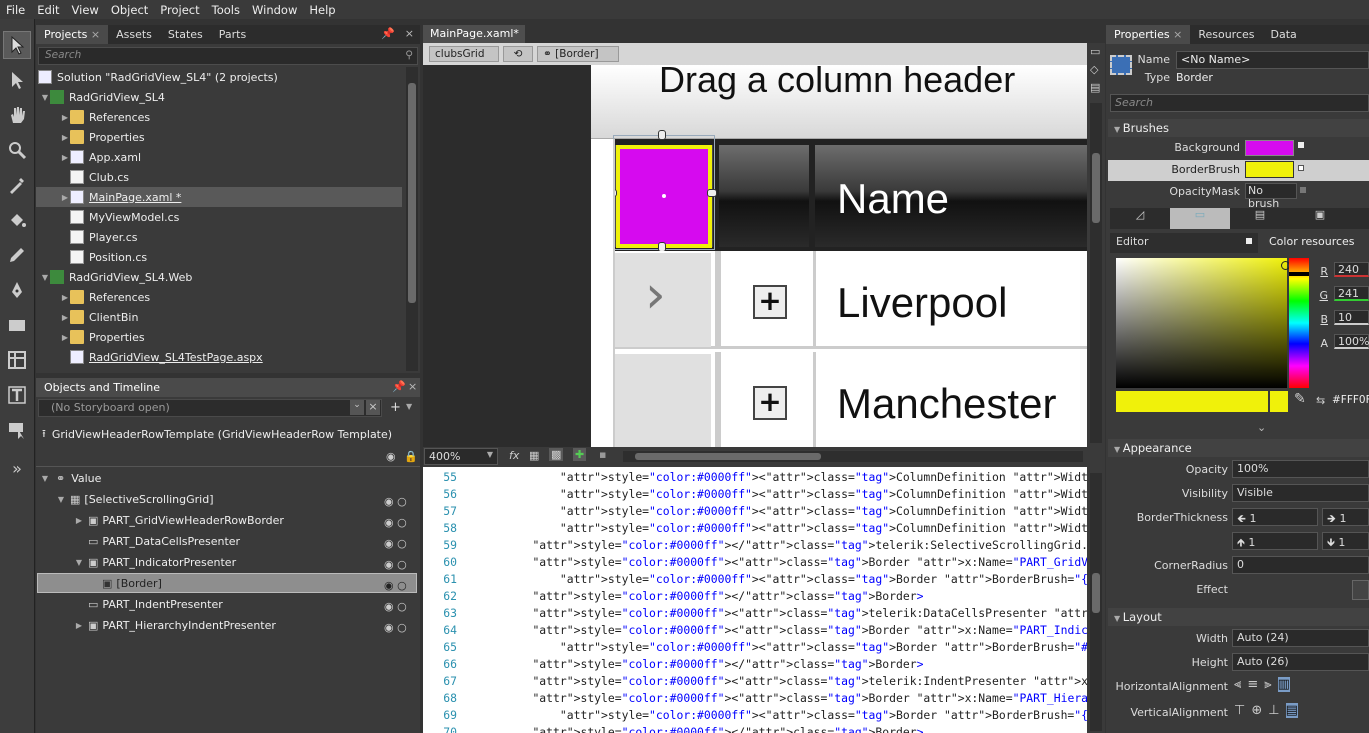 The height and width of the screenshot is (733, 1369). What do you see at coordinates (157, 541) in the screenshot?
I see `tree-item-datacellspresenter: ▭ PART_DataCellsPresenter` at bounding box center [157, 541].